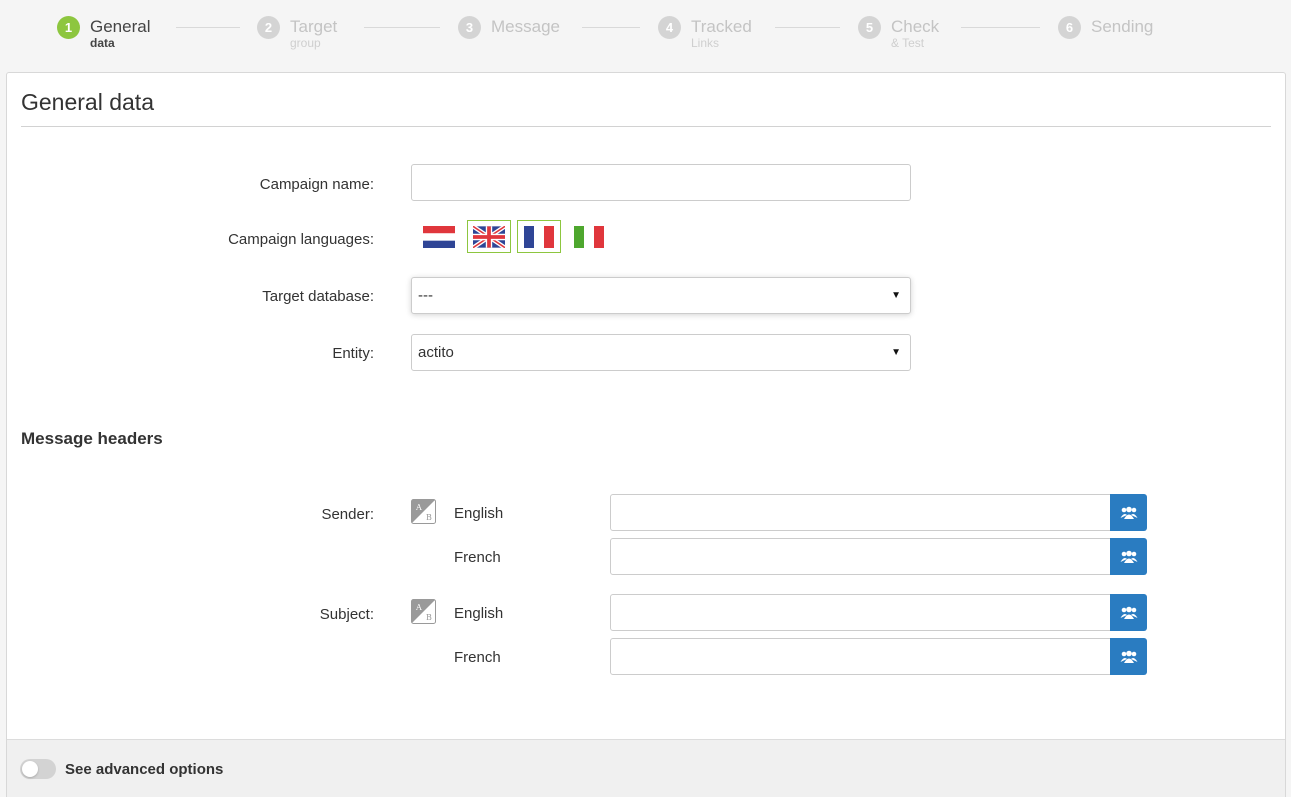 This screenshot has height=797, width=1291. What do you see at coordinates (102, 43) in the screenshot?
I see `step-subtitle: data` at bounding box center [102, 43].